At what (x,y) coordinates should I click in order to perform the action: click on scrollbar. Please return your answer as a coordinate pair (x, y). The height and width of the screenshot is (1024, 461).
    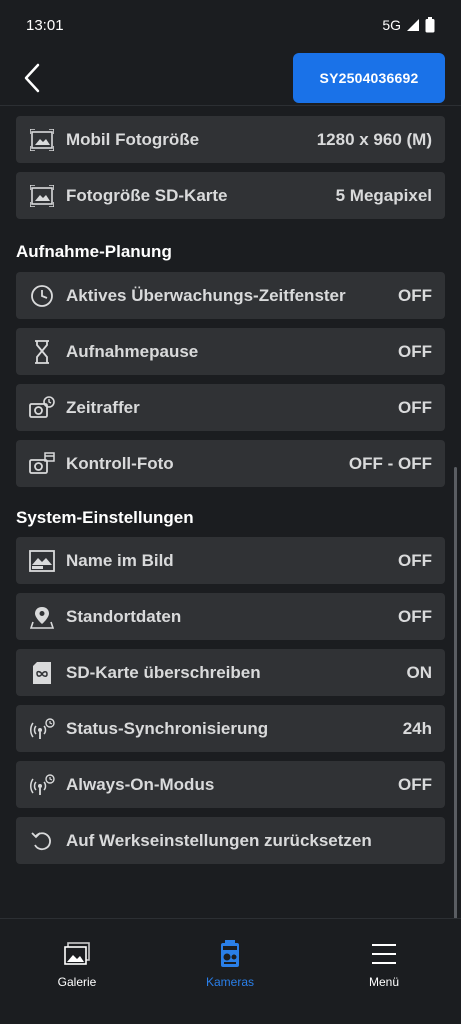
    Looking at the image, I should click on (455, 692).